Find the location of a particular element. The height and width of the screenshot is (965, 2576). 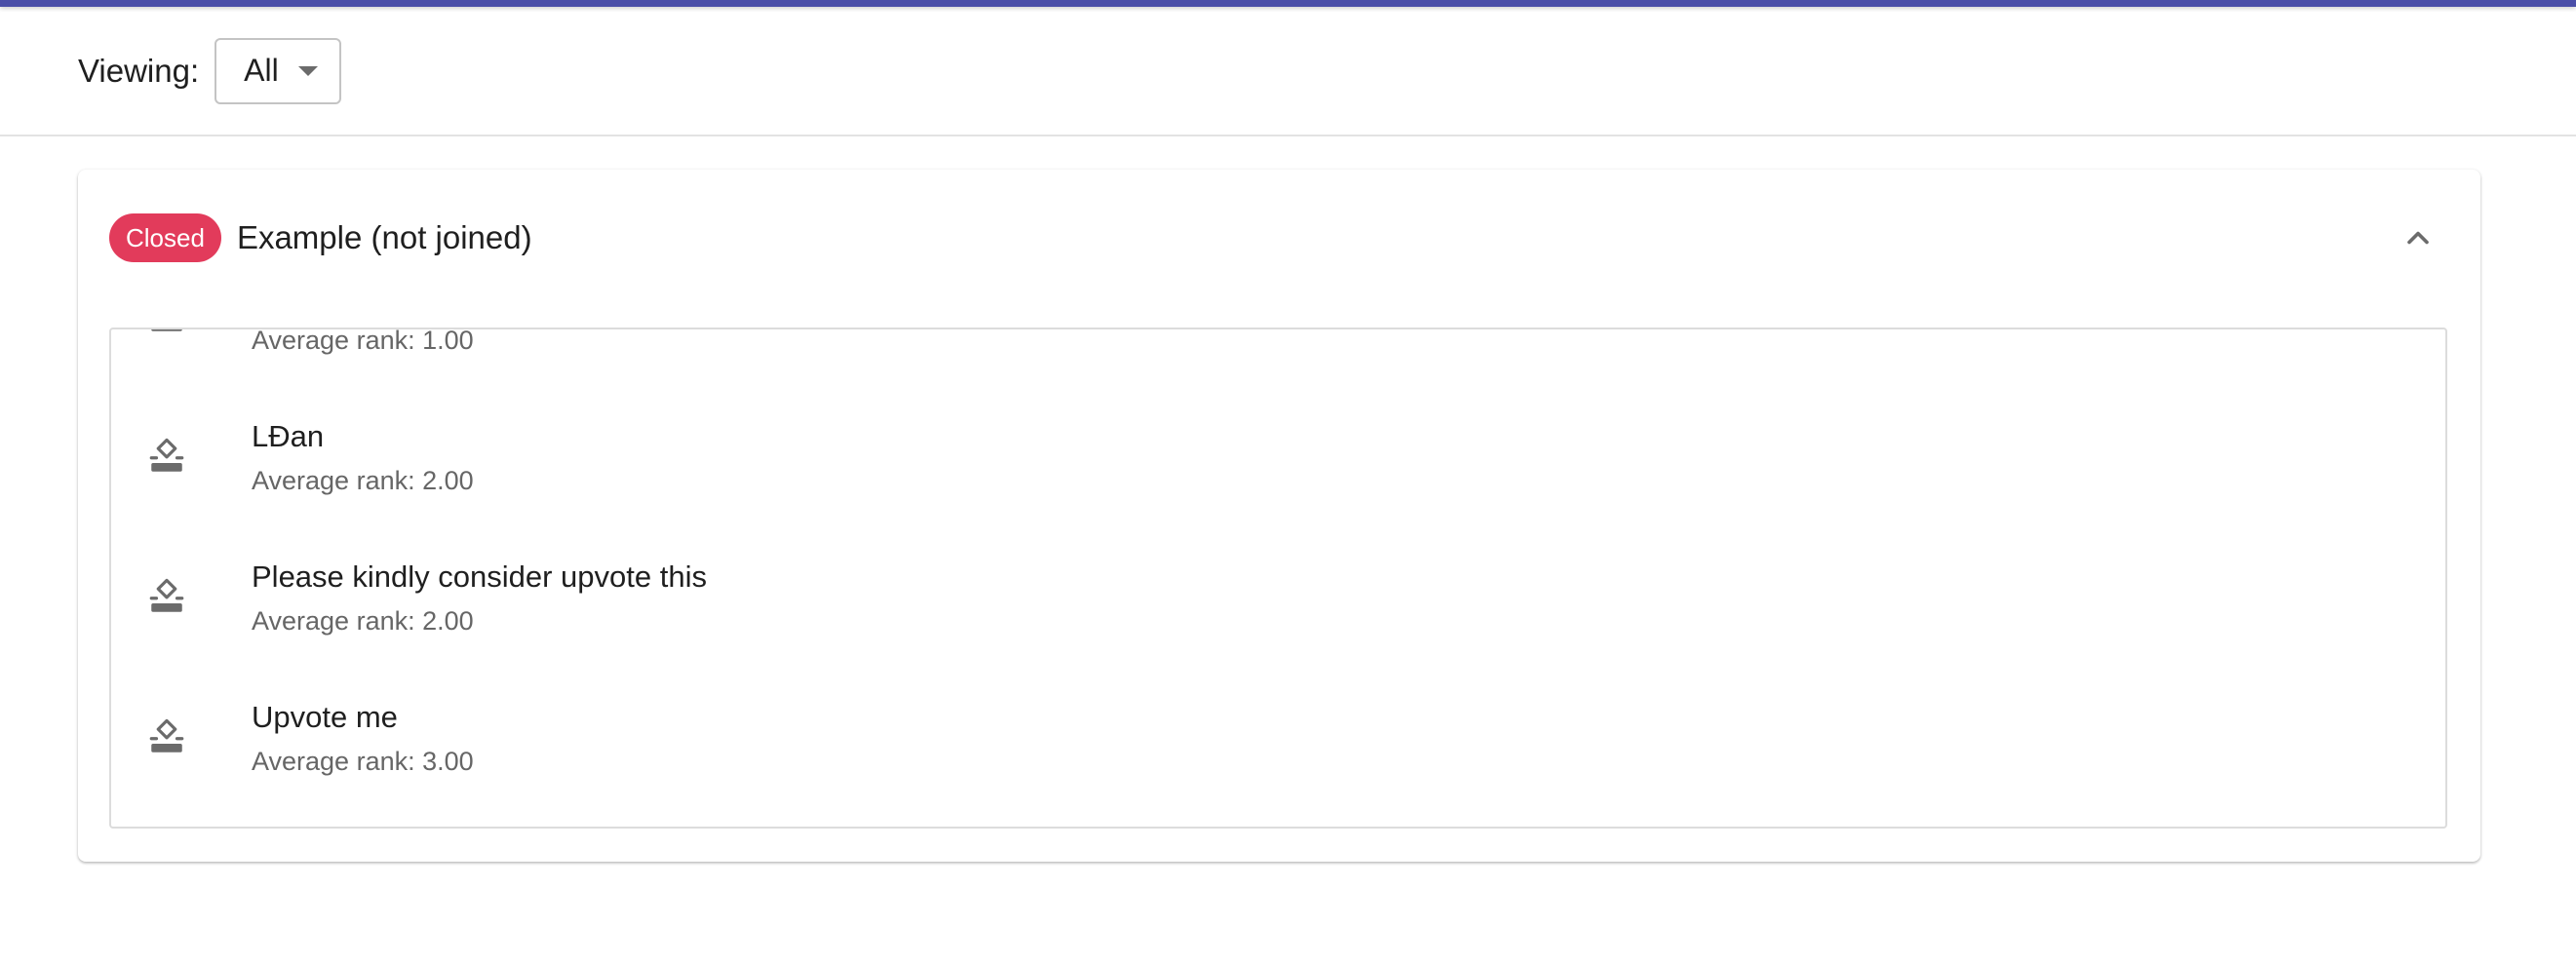

chevron-up-icon is located at coordinates (2418, 237).